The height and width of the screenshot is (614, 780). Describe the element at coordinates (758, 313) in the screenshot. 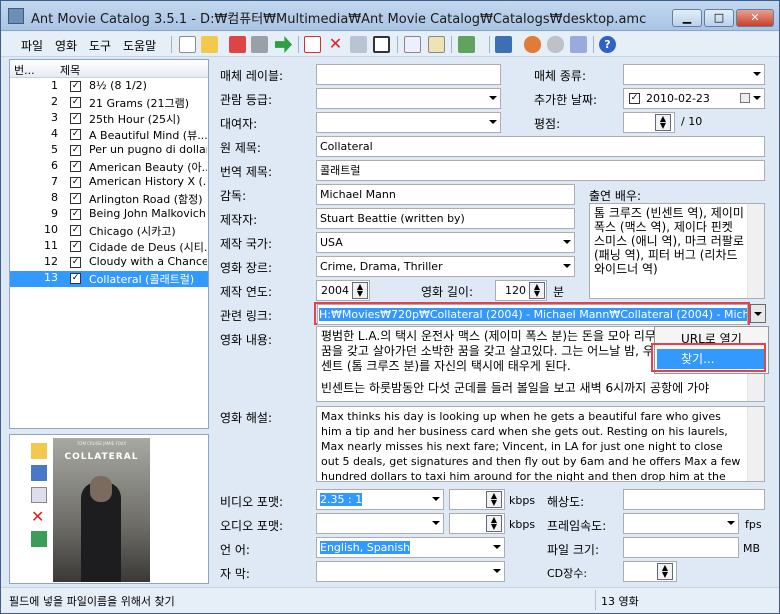

I see `url-dropdown-button` at that location.